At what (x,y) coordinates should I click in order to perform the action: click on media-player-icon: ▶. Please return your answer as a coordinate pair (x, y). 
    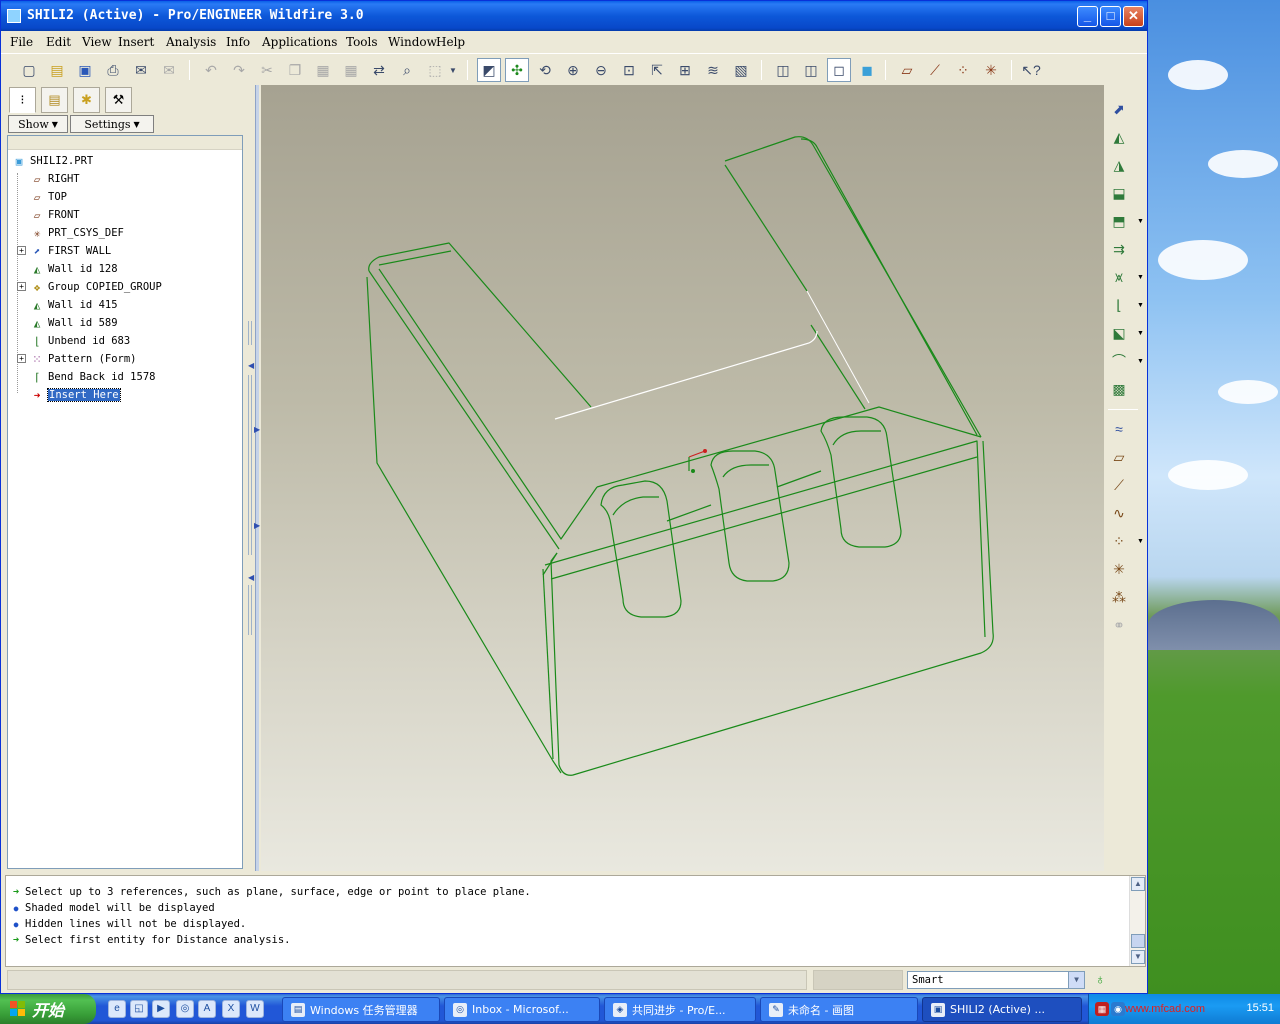
    Looking at the image, I should click on (161, 1009).